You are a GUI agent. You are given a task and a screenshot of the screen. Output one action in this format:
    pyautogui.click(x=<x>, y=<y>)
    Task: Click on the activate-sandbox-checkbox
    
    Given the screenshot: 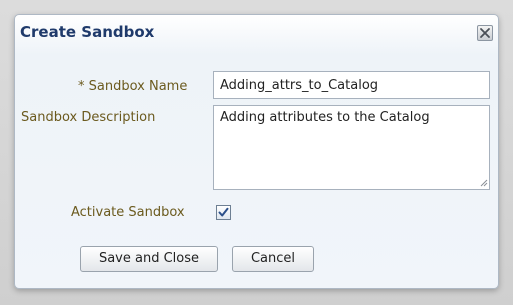 What is the action you would take?
    pyautogui.click(x=223, y=212)
    